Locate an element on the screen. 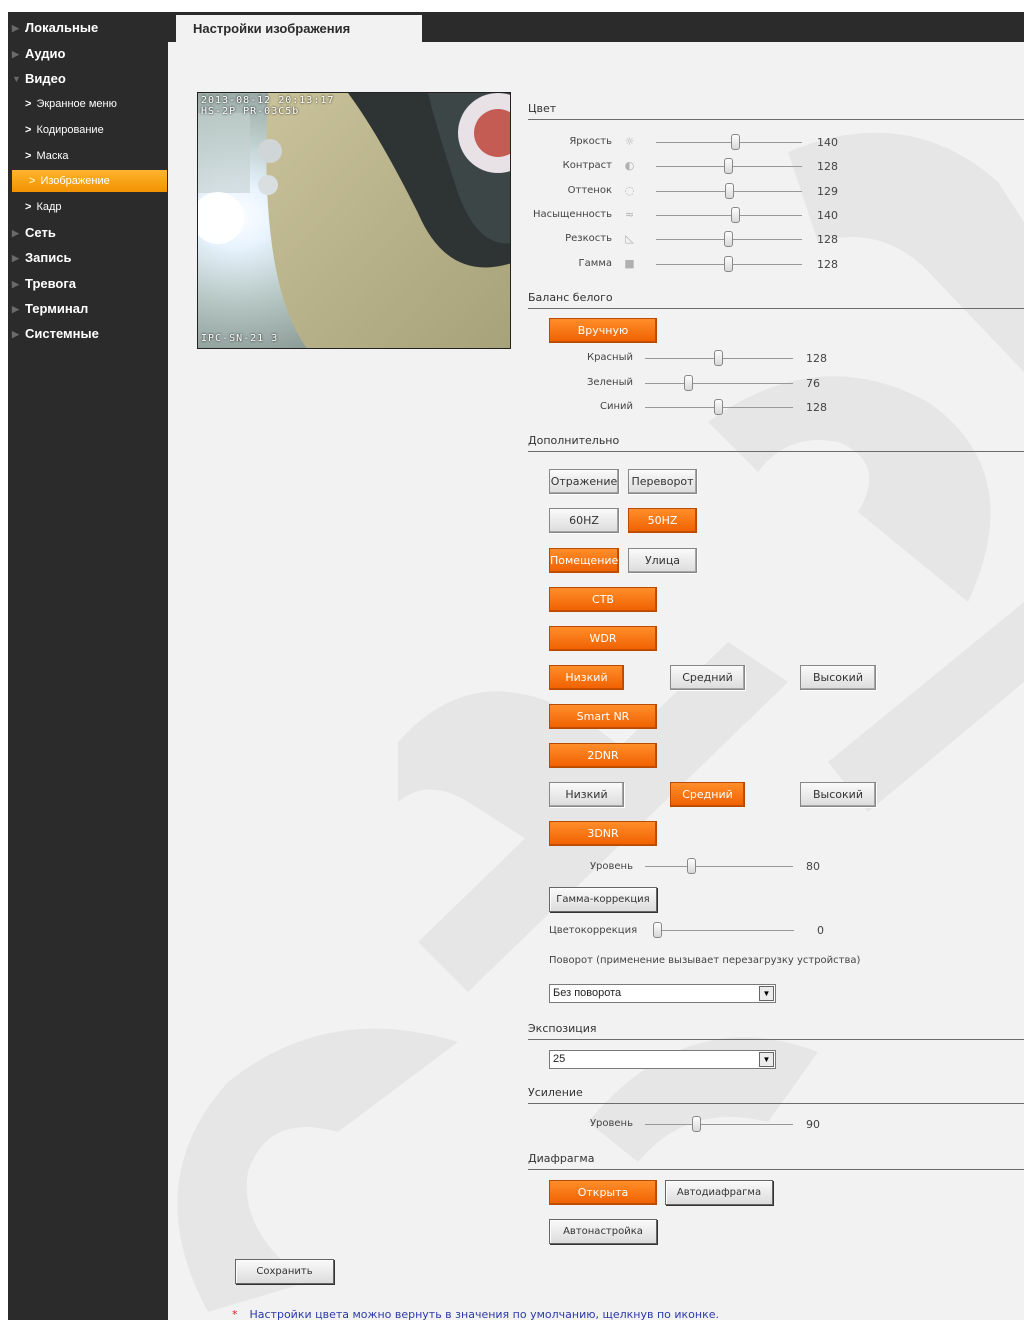 Image resolution: width=1024 pixels, height=1320 pixels. color-slider-label: Оттенок is located at coordinates (589, 190).